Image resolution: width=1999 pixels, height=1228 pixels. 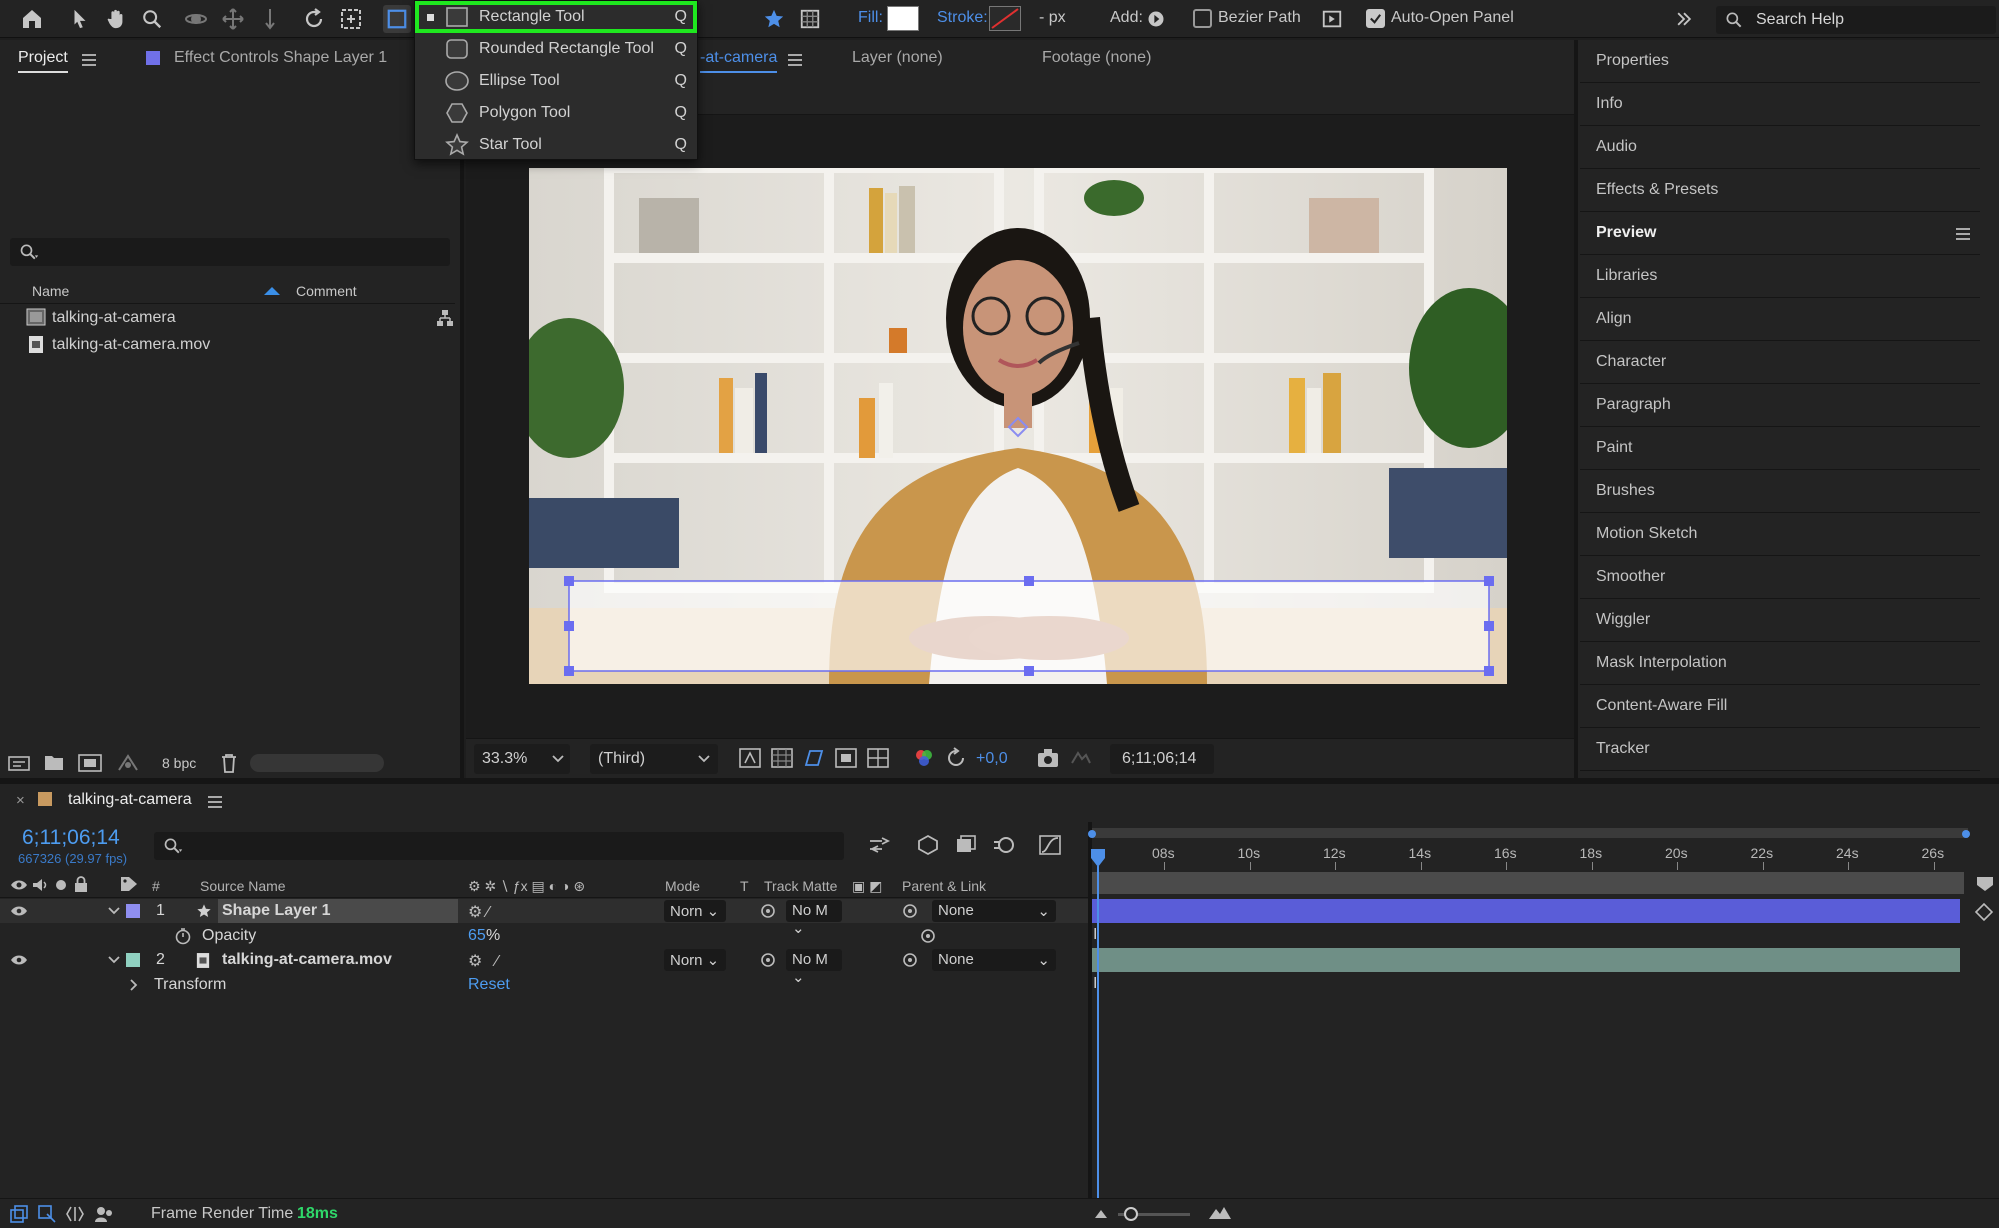 I want to click on tab-footage: Footage (none), so click(x=1096, y=58).